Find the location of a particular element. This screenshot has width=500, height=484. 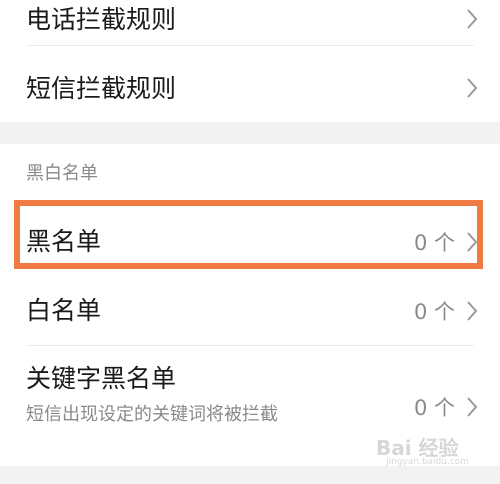

keyword-blacklist-description: 短信出现设定的关键词将被拦截 is located at coordinates (152, 414).